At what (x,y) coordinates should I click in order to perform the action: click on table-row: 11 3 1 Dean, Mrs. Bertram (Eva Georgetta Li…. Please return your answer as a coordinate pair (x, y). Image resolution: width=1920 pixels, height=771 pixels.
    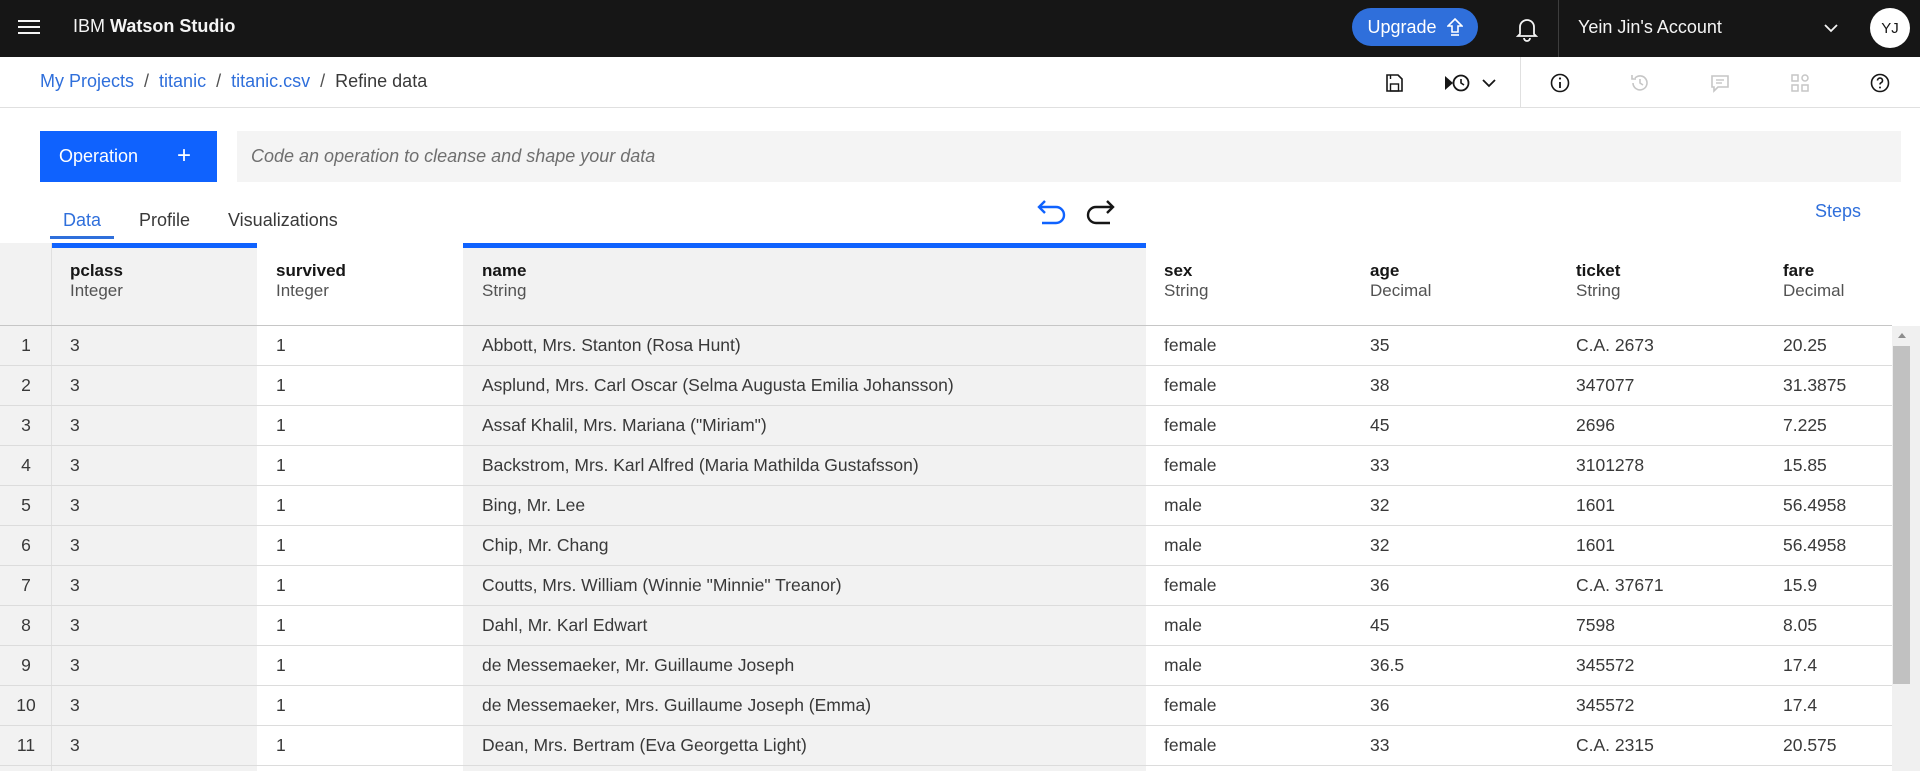
    Looking at the image, I should click on (946, 746).